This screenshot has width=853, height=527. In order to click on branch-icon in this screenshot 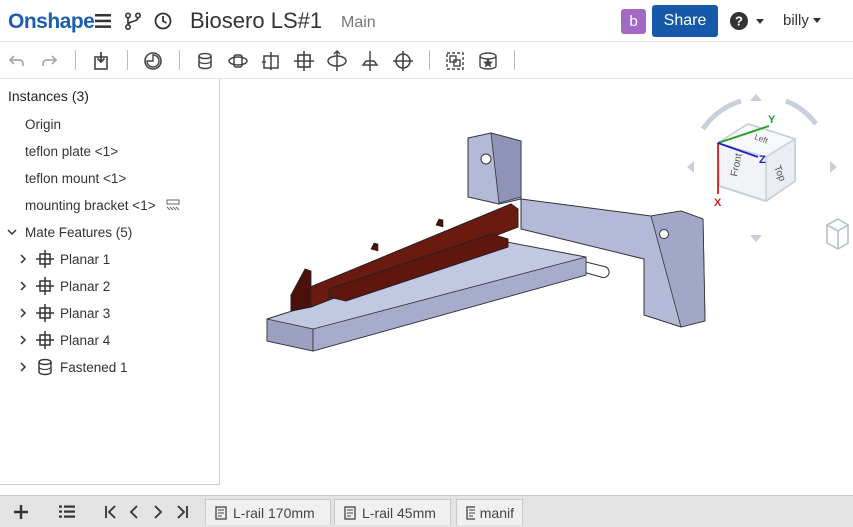, I will do `click(133, 21)`.